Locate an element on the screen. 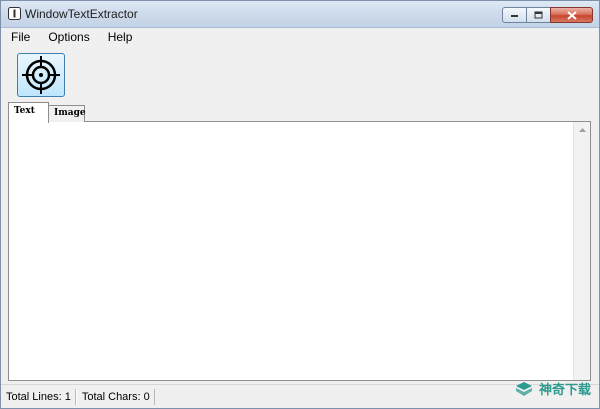  status-total-lines: Total Lines: 1 is located at coordinates (38, 397).